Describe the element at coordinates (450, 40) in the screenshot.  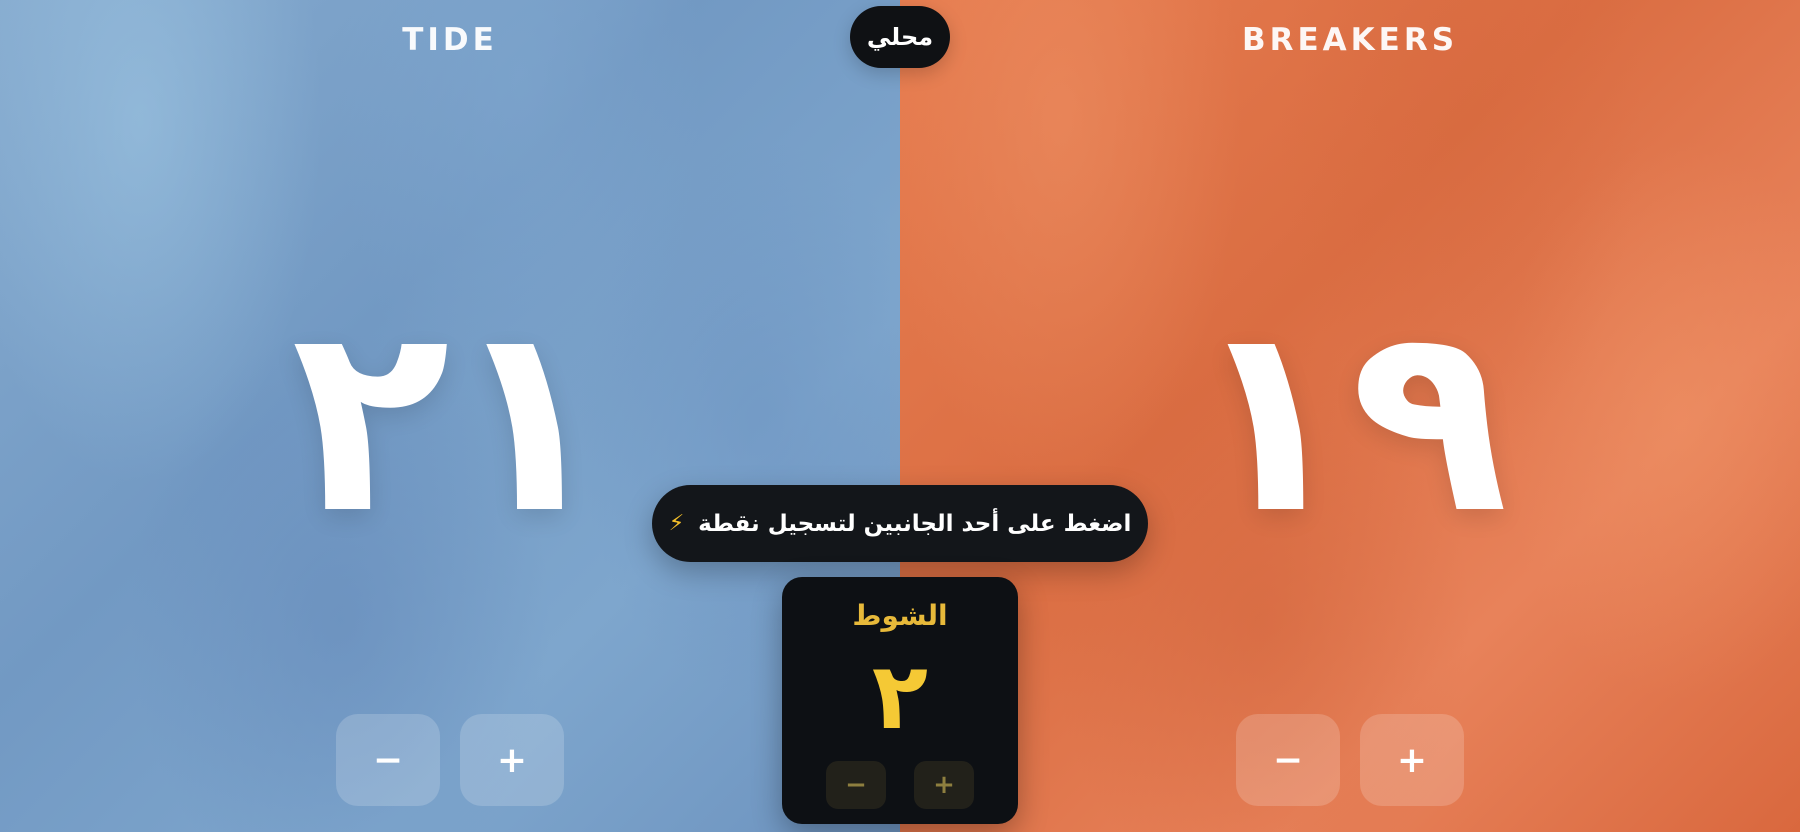
I see `team-left-name: TIDE` at that location.